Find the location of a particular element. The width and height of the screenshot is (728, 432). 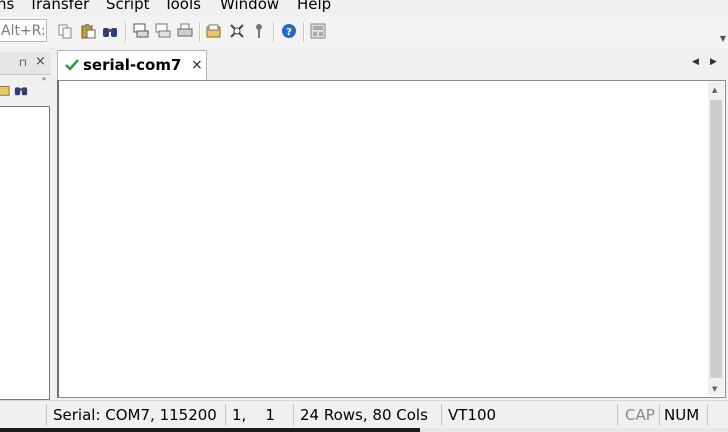

menu-window: Window is located at coordinates (249, 6).